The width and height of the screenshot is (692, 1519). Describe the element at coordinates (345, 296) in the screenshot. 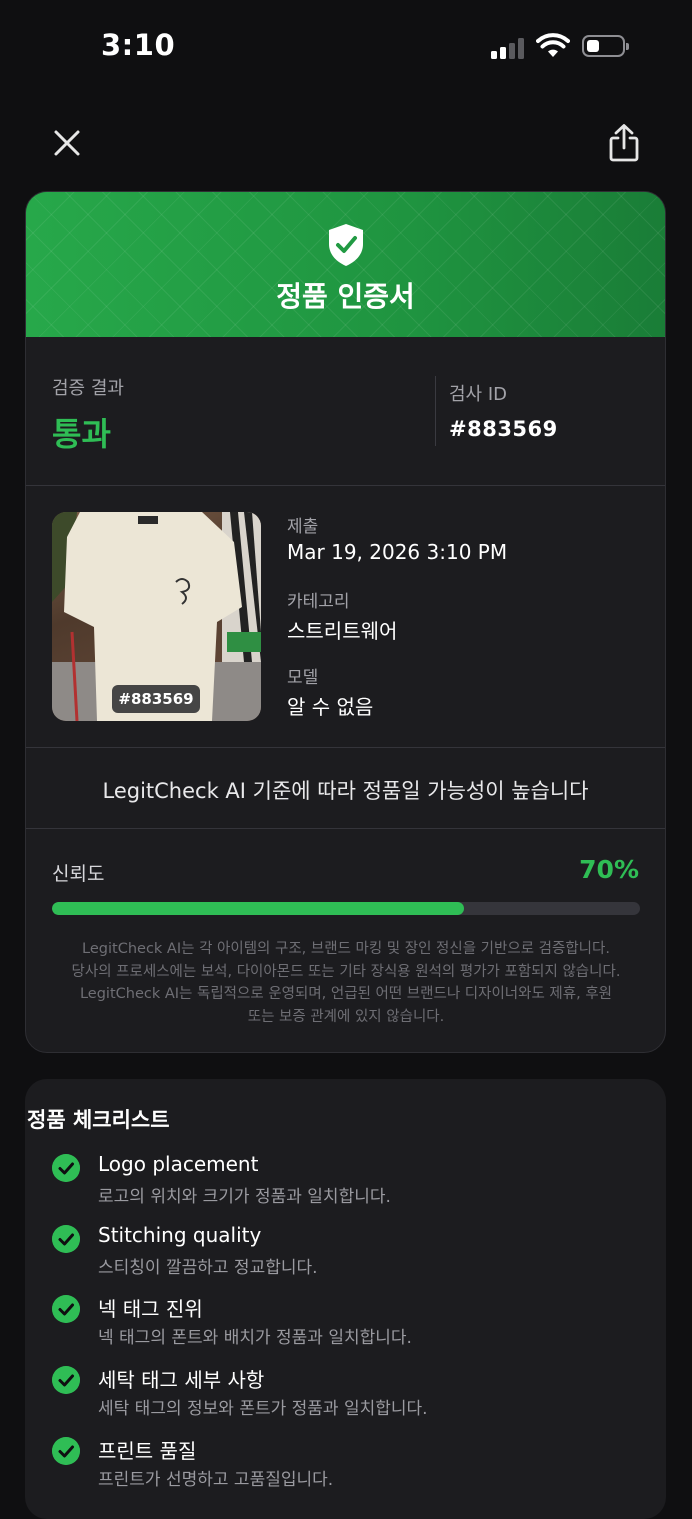

I see `certificate-title: 정품 인증서` at that location.